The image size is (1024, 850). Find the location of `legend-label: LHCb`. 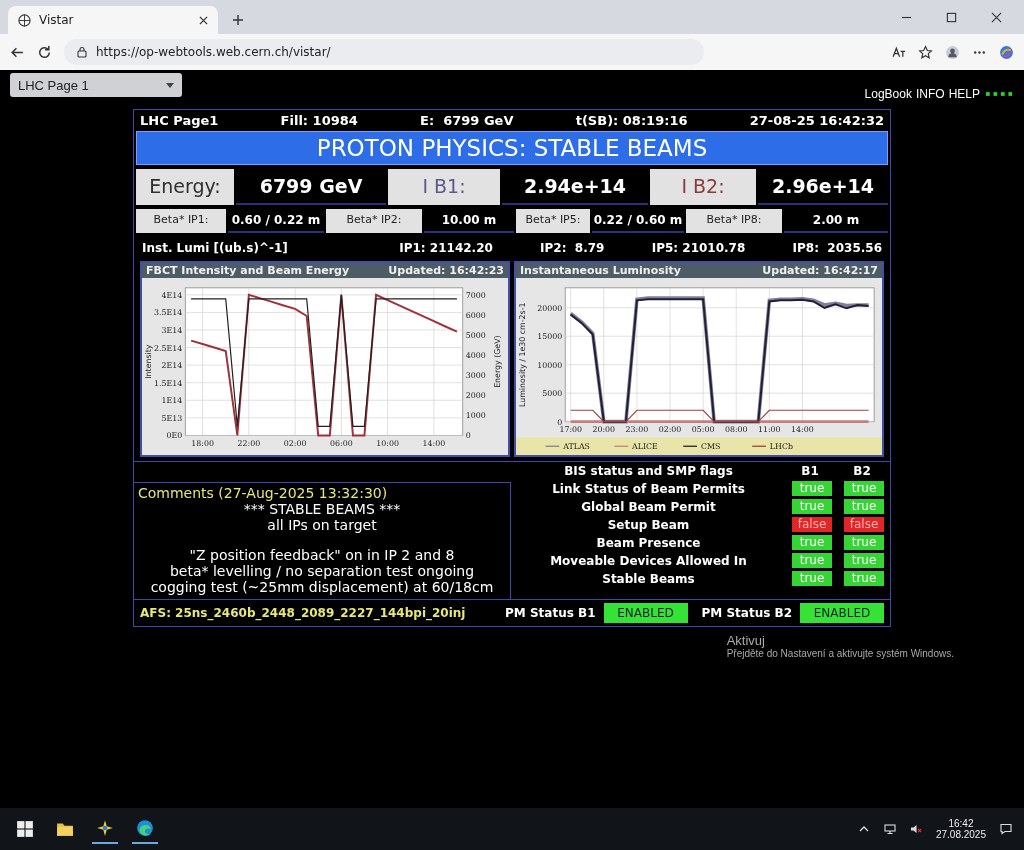

legend-label: LHCb is located at coordinates (781, 447).